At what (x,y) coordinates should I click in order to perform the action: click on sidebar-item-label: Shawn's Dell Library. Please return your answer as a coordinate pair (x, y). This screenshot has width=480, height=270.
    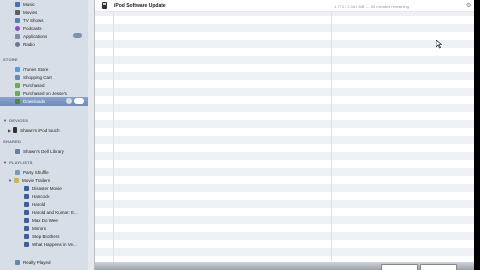
    Looking at the image, I should click on (43, 151).